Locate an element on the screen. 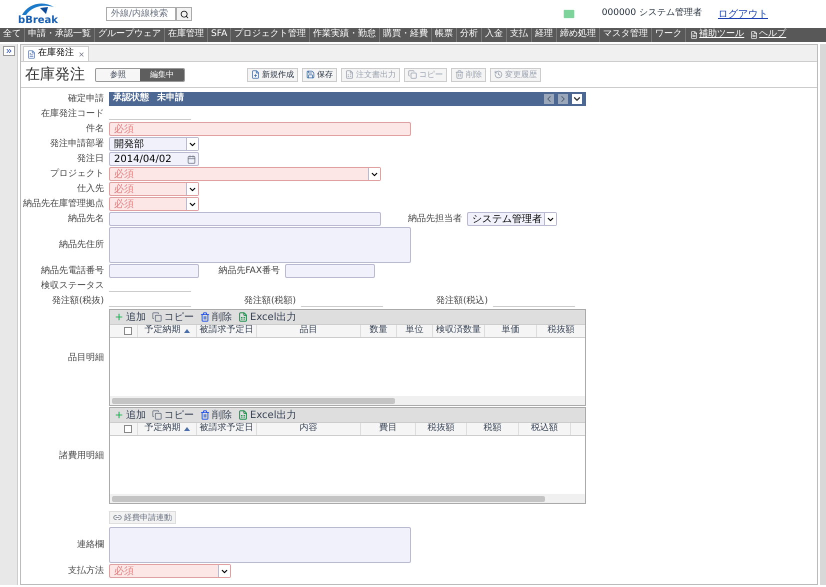 The image size is (826, 587). column-header: 単位 is located at coordinates (415, 331).